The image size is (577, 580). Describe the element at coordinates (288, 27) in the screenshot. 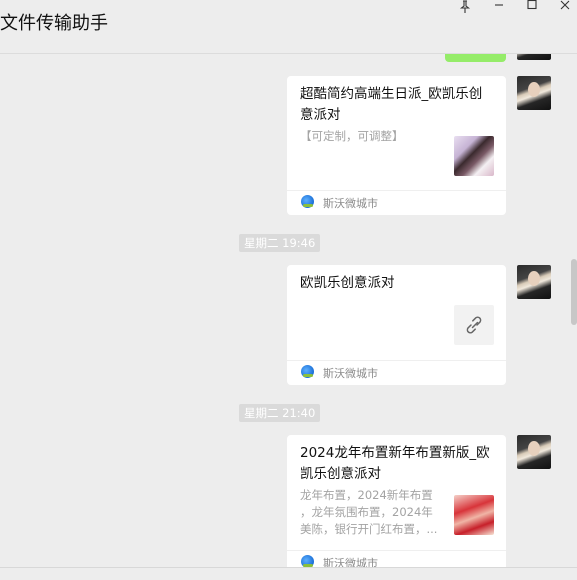

I see `title-bar: 文件传输助手` at that location.